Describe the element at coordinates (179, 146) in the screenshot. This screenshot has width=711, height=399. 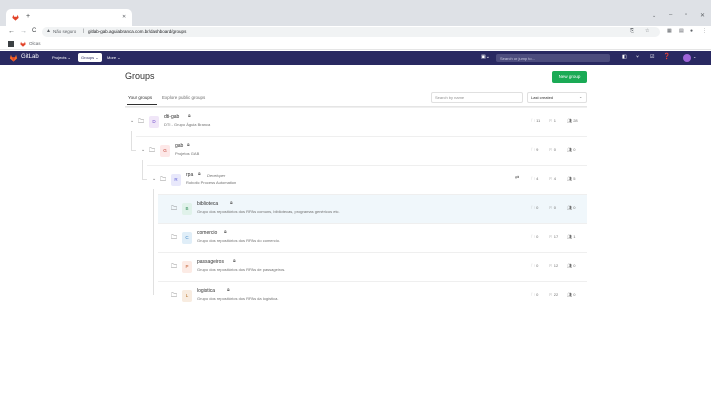
I see `group-name: gab` at that location.